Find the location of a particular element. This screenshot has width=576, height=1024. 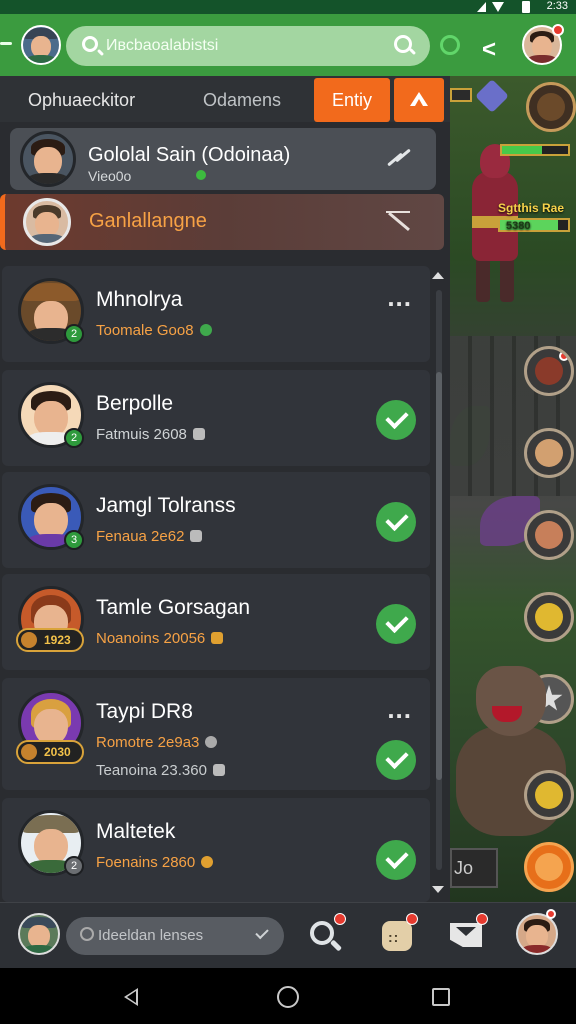

chat-icon: :: is located at coordinates (399, 933).